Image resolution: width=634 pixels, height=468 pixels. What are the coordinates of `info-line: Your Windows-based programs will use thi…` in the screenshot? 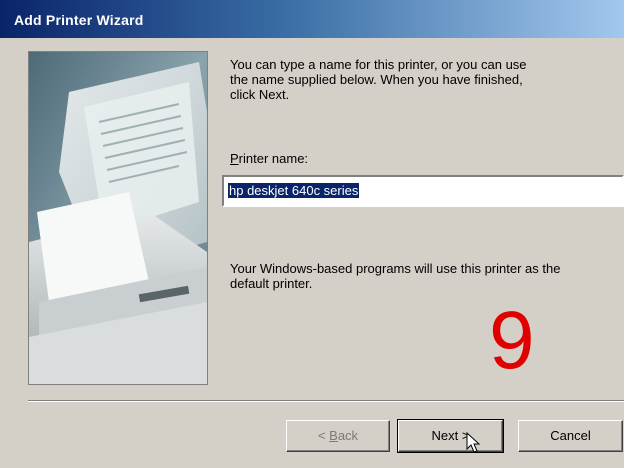 It's located at (395, 268).